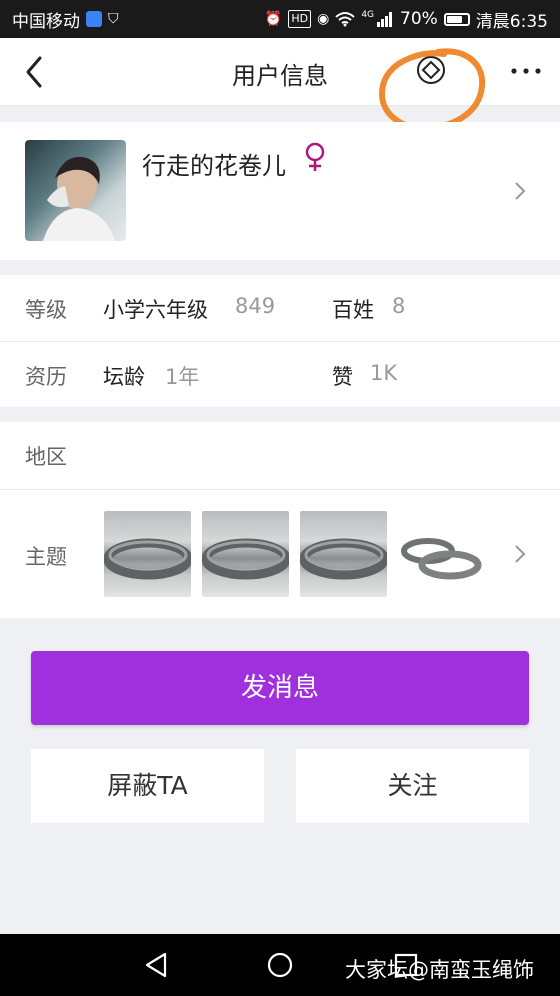 Image resolution: width=560 pixels, height=996 pixels. I want to click on diamond-icon, so click(431, 70).